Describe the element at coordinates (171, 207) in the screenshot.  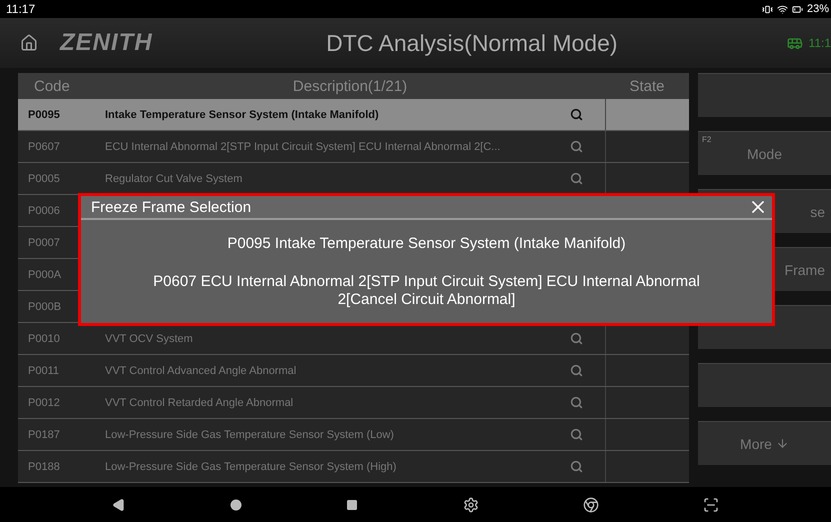
I see `dialog-title: Freeze Frame Selection` at that location.